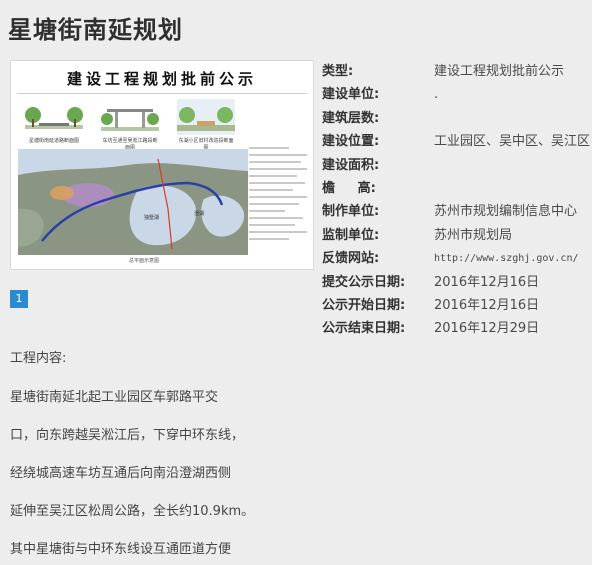 This screenshot has width=592, height=565. Describe the element at coordinates (487, 329) in the screenshot. I see `info-value: 2016年12月29日` at that location.